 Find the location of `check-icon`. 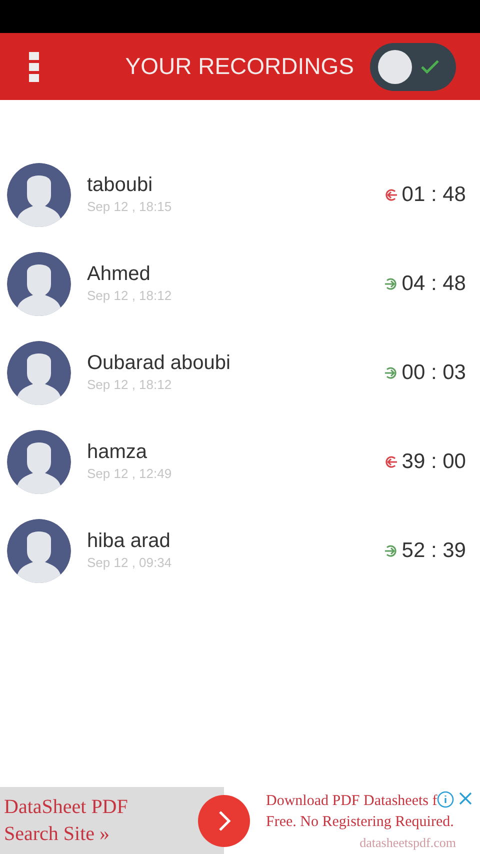

check-icon is located at coordinates (430, 66).